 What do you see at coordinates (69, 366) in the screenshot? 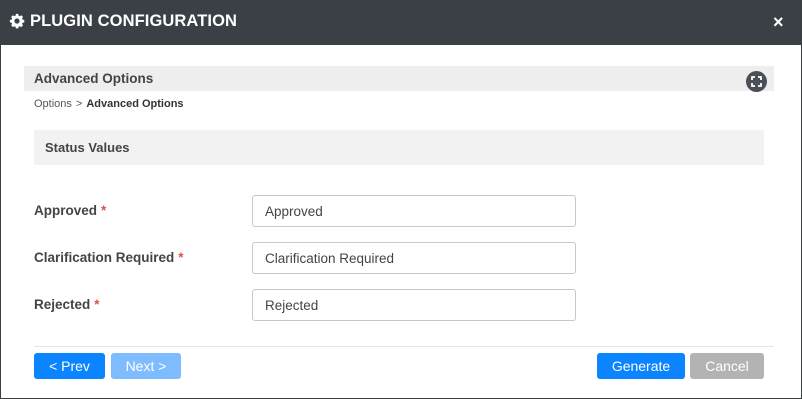
I see `prev-button: < Prev` at bounding box center [69, 366].